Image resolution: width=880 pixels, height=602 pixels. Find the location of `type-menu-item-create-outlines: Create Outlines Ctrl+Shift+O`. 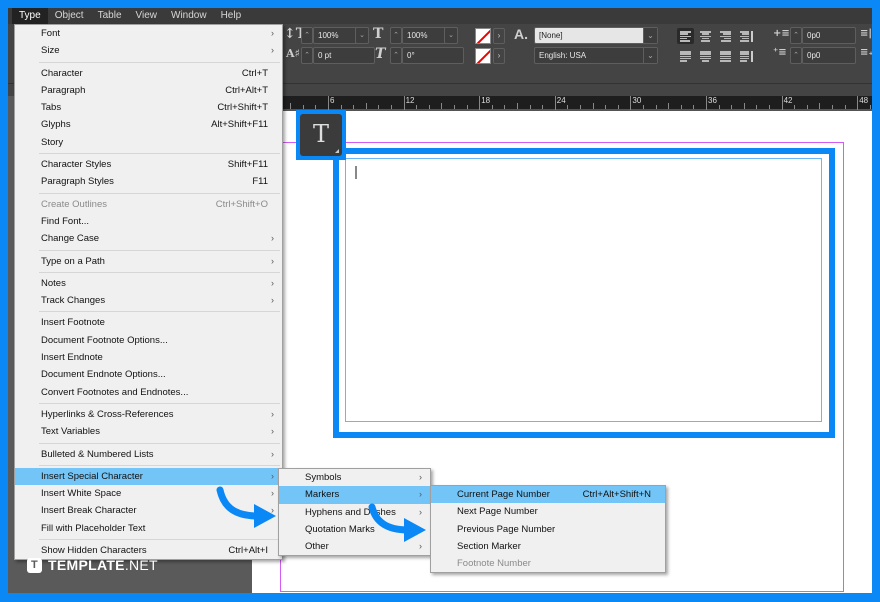

type-menu-item-create-outlines: Create Outlines Ctrl+Shift+O is located at coordinates (148, 204).